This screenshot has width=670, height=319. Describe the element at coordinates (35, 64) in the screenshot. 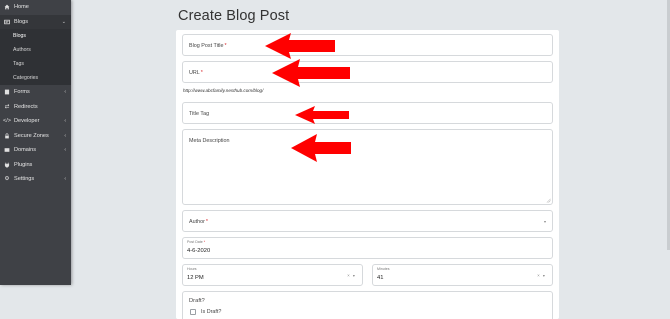

I see `submenu-item-tags: Tags` at that location.